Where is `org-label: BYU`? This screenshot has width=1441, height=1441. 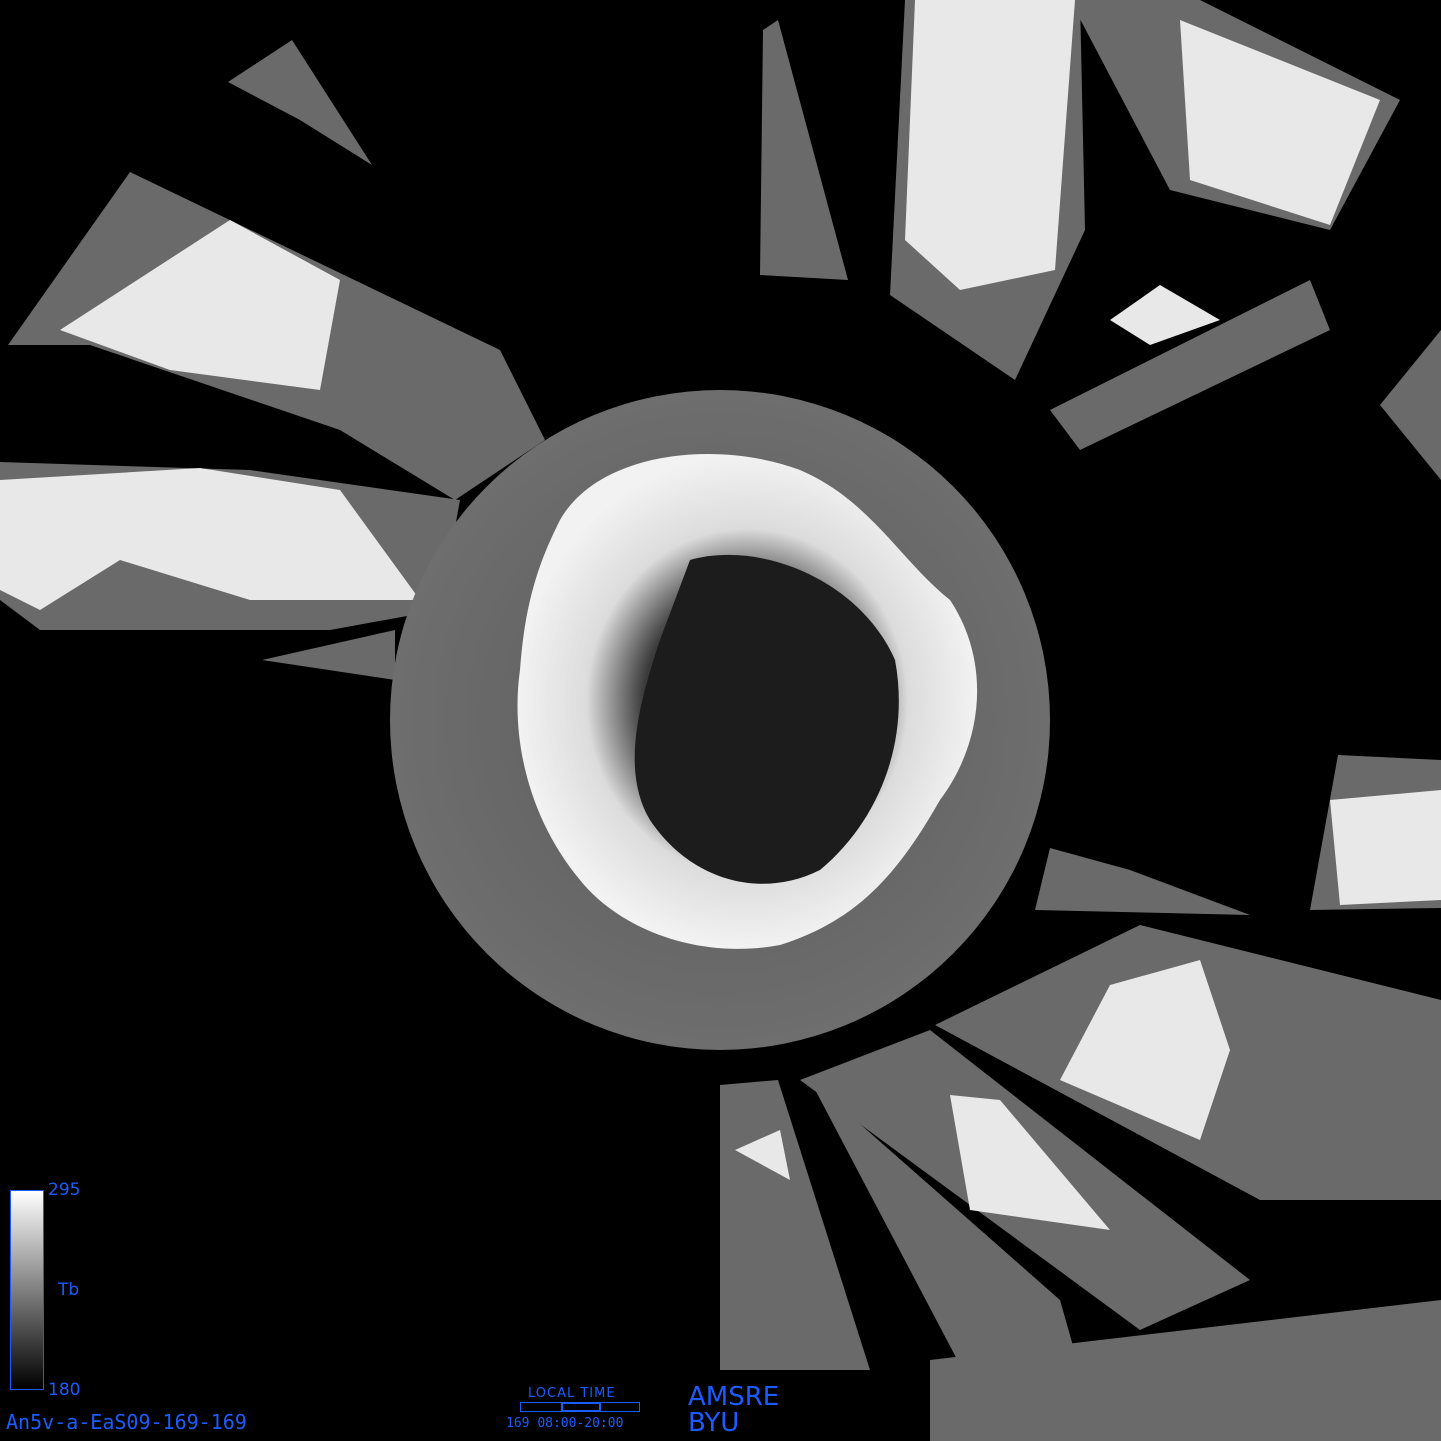 org-label: BYU is located at coordinates (714, 1423).